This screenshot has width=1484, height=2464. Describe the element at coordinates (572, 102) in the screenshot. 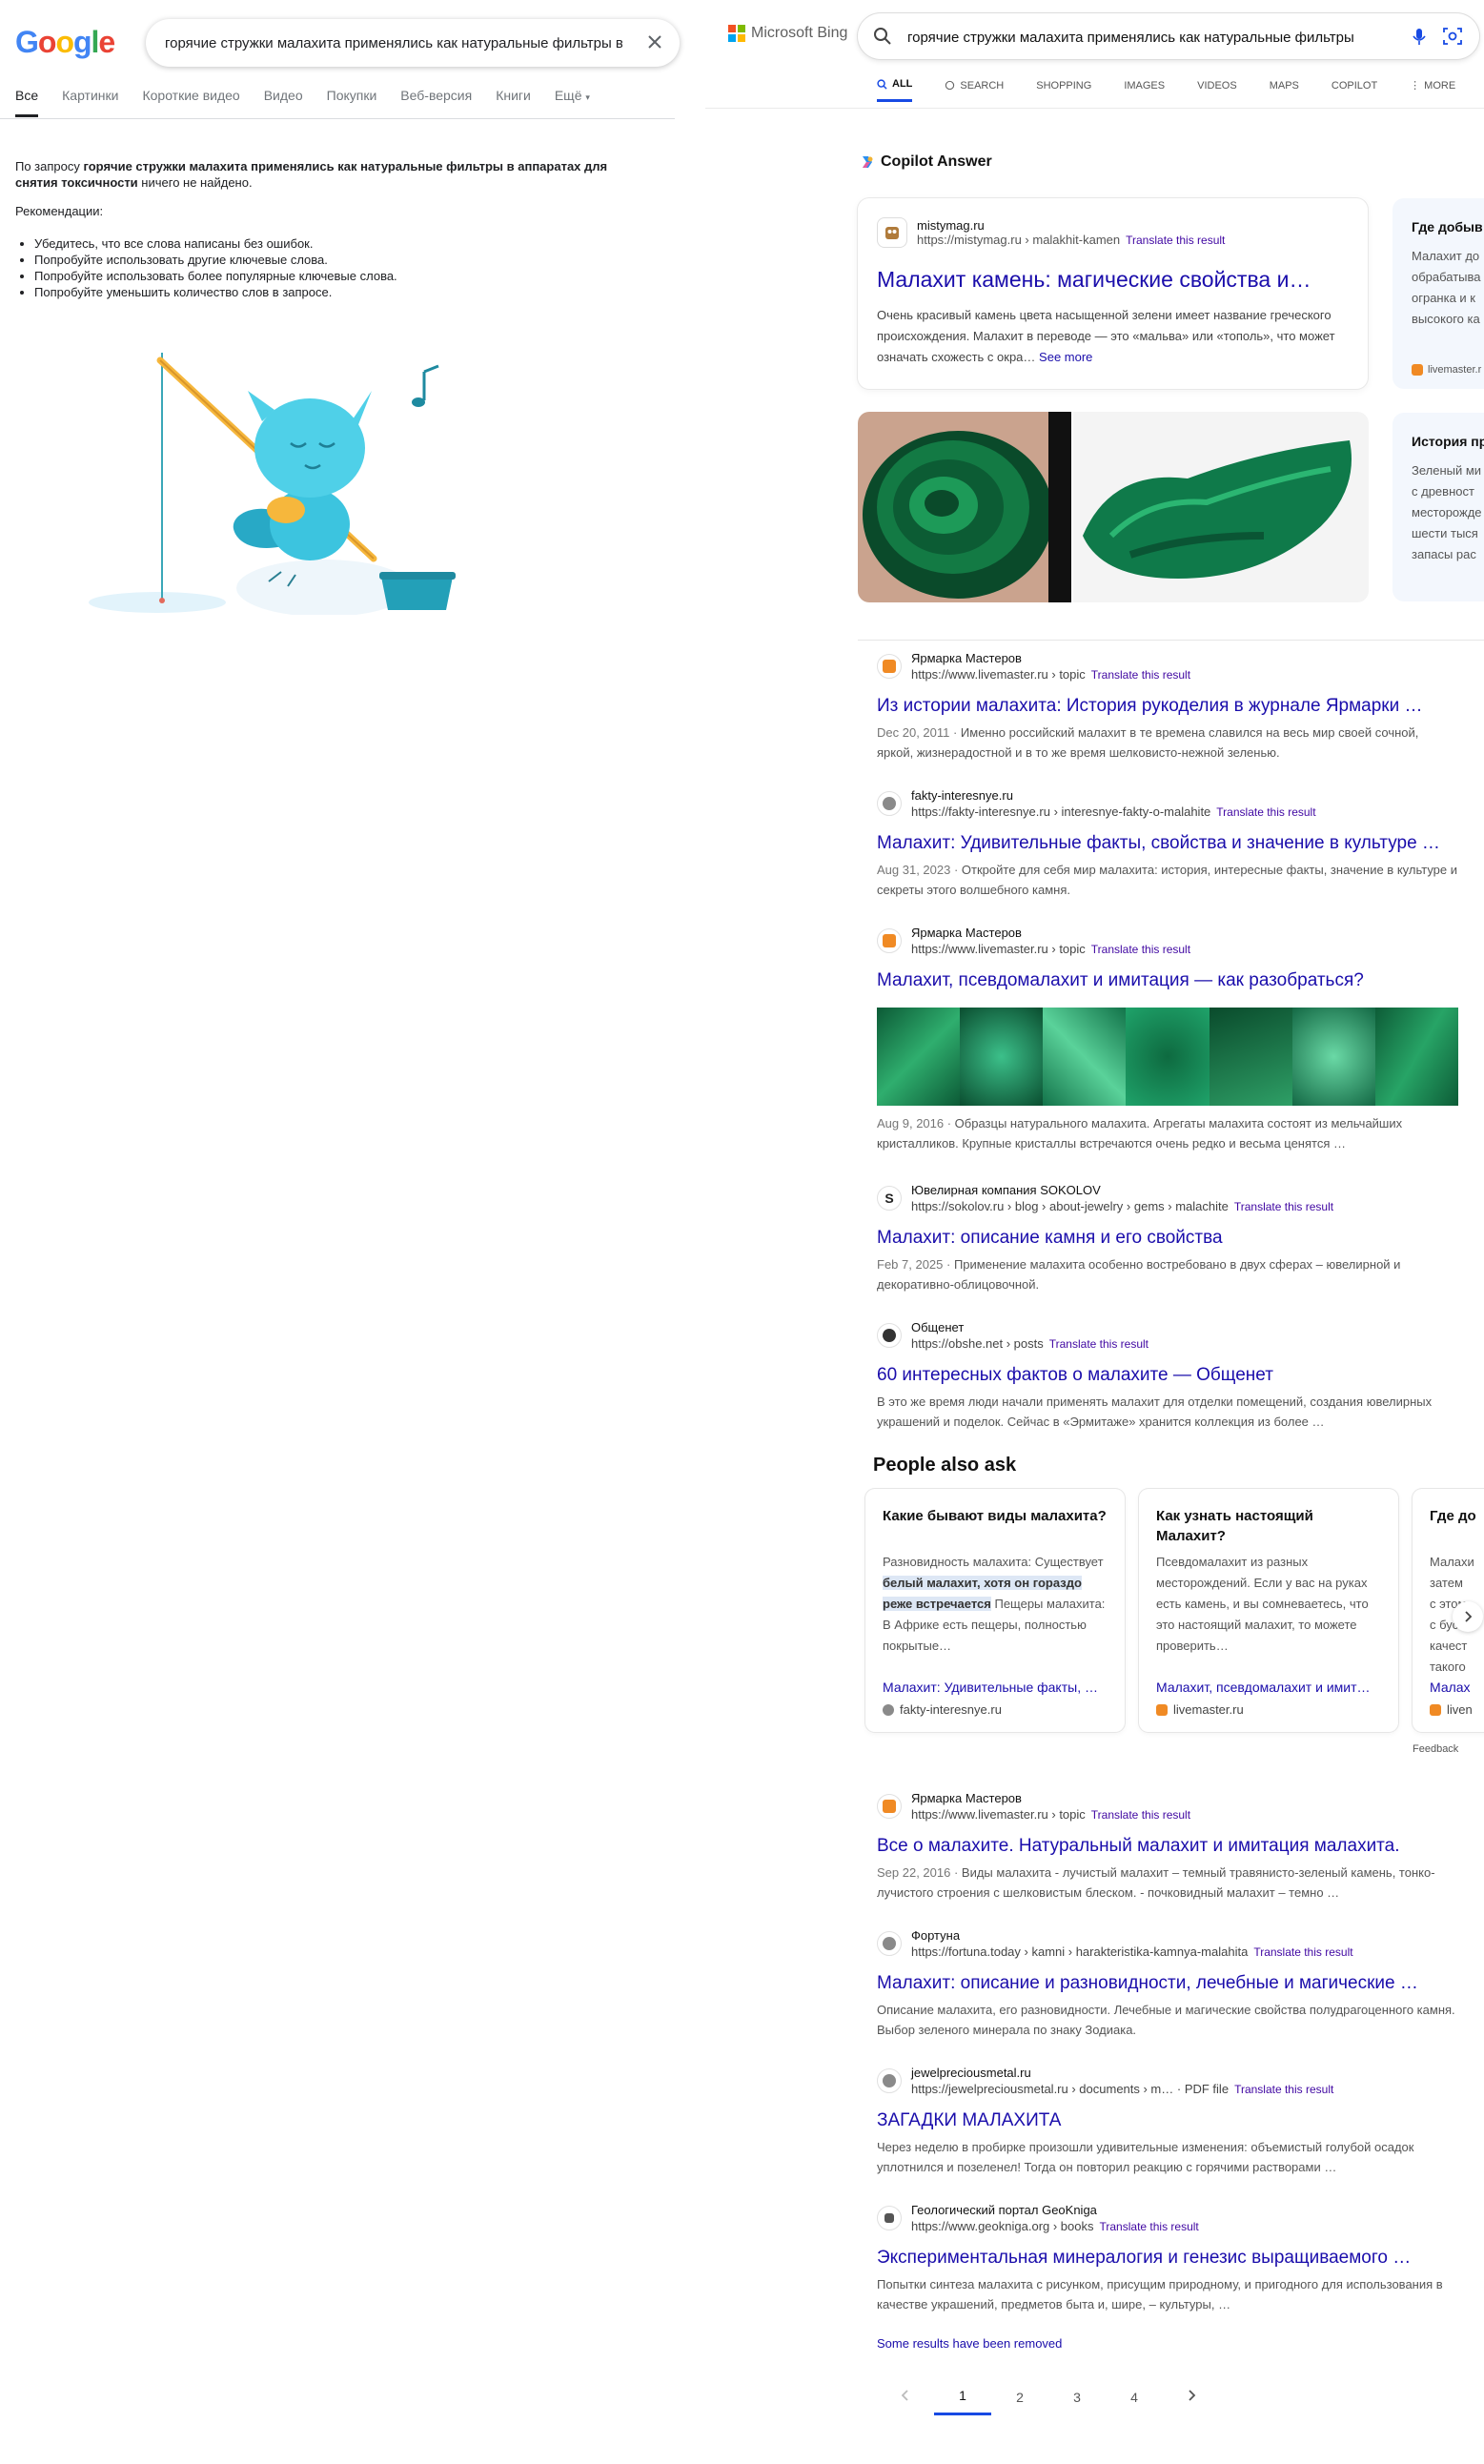

I see `tab-more: Ещё ▾` at that location.